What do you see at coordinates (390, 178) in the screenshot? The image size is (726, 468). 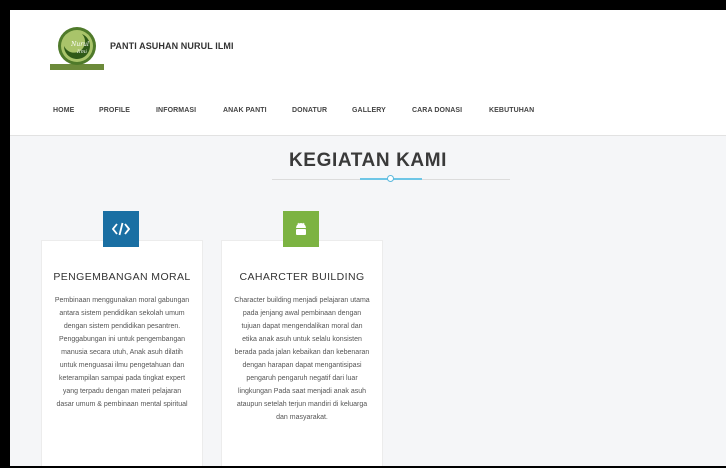 I see `title-divider-dot` at bounding box center [390, 178].